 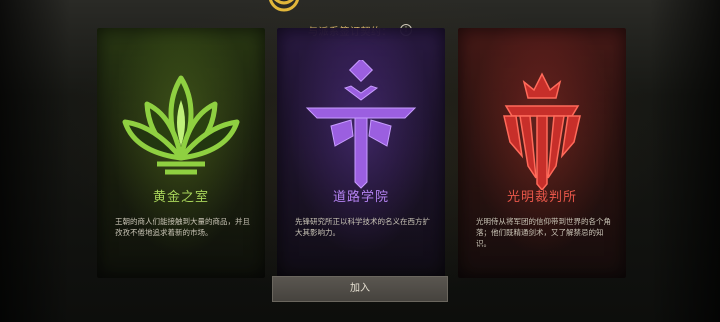 What do you see at coordinates (361, 124) in the screenshot?
I see `path-academy-icon` at bounding box center [361, 124].